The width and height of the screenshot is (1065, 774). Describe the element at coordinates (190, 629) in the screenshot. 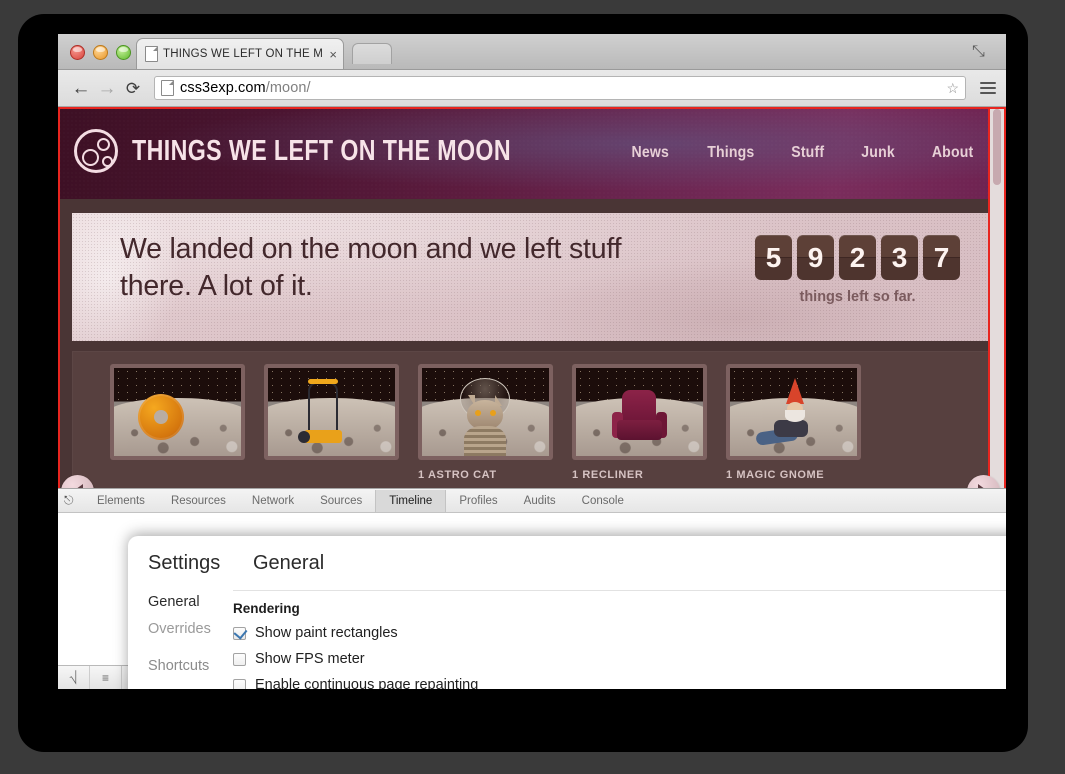

I see `sidebar-item-overrides: Overrides` at that location.